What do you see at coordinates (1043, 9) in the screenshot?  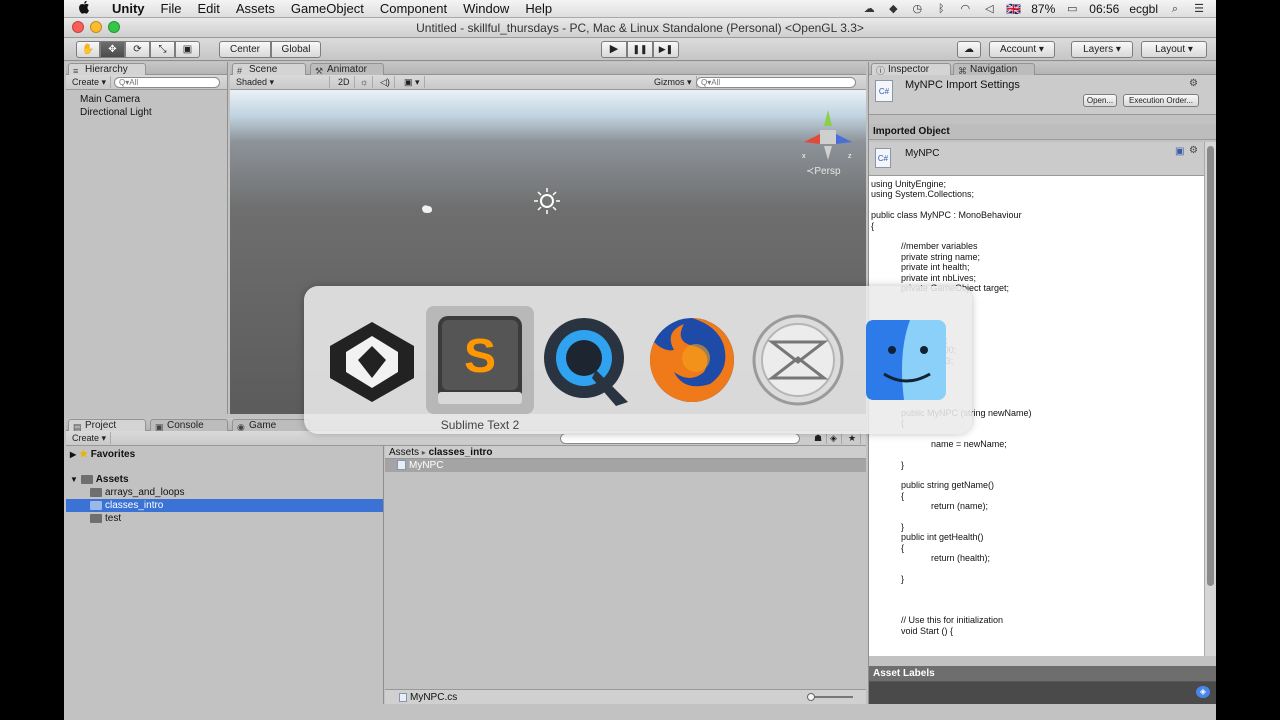 I see `battery-percent: 87%` at bounding box center [1043, 9].